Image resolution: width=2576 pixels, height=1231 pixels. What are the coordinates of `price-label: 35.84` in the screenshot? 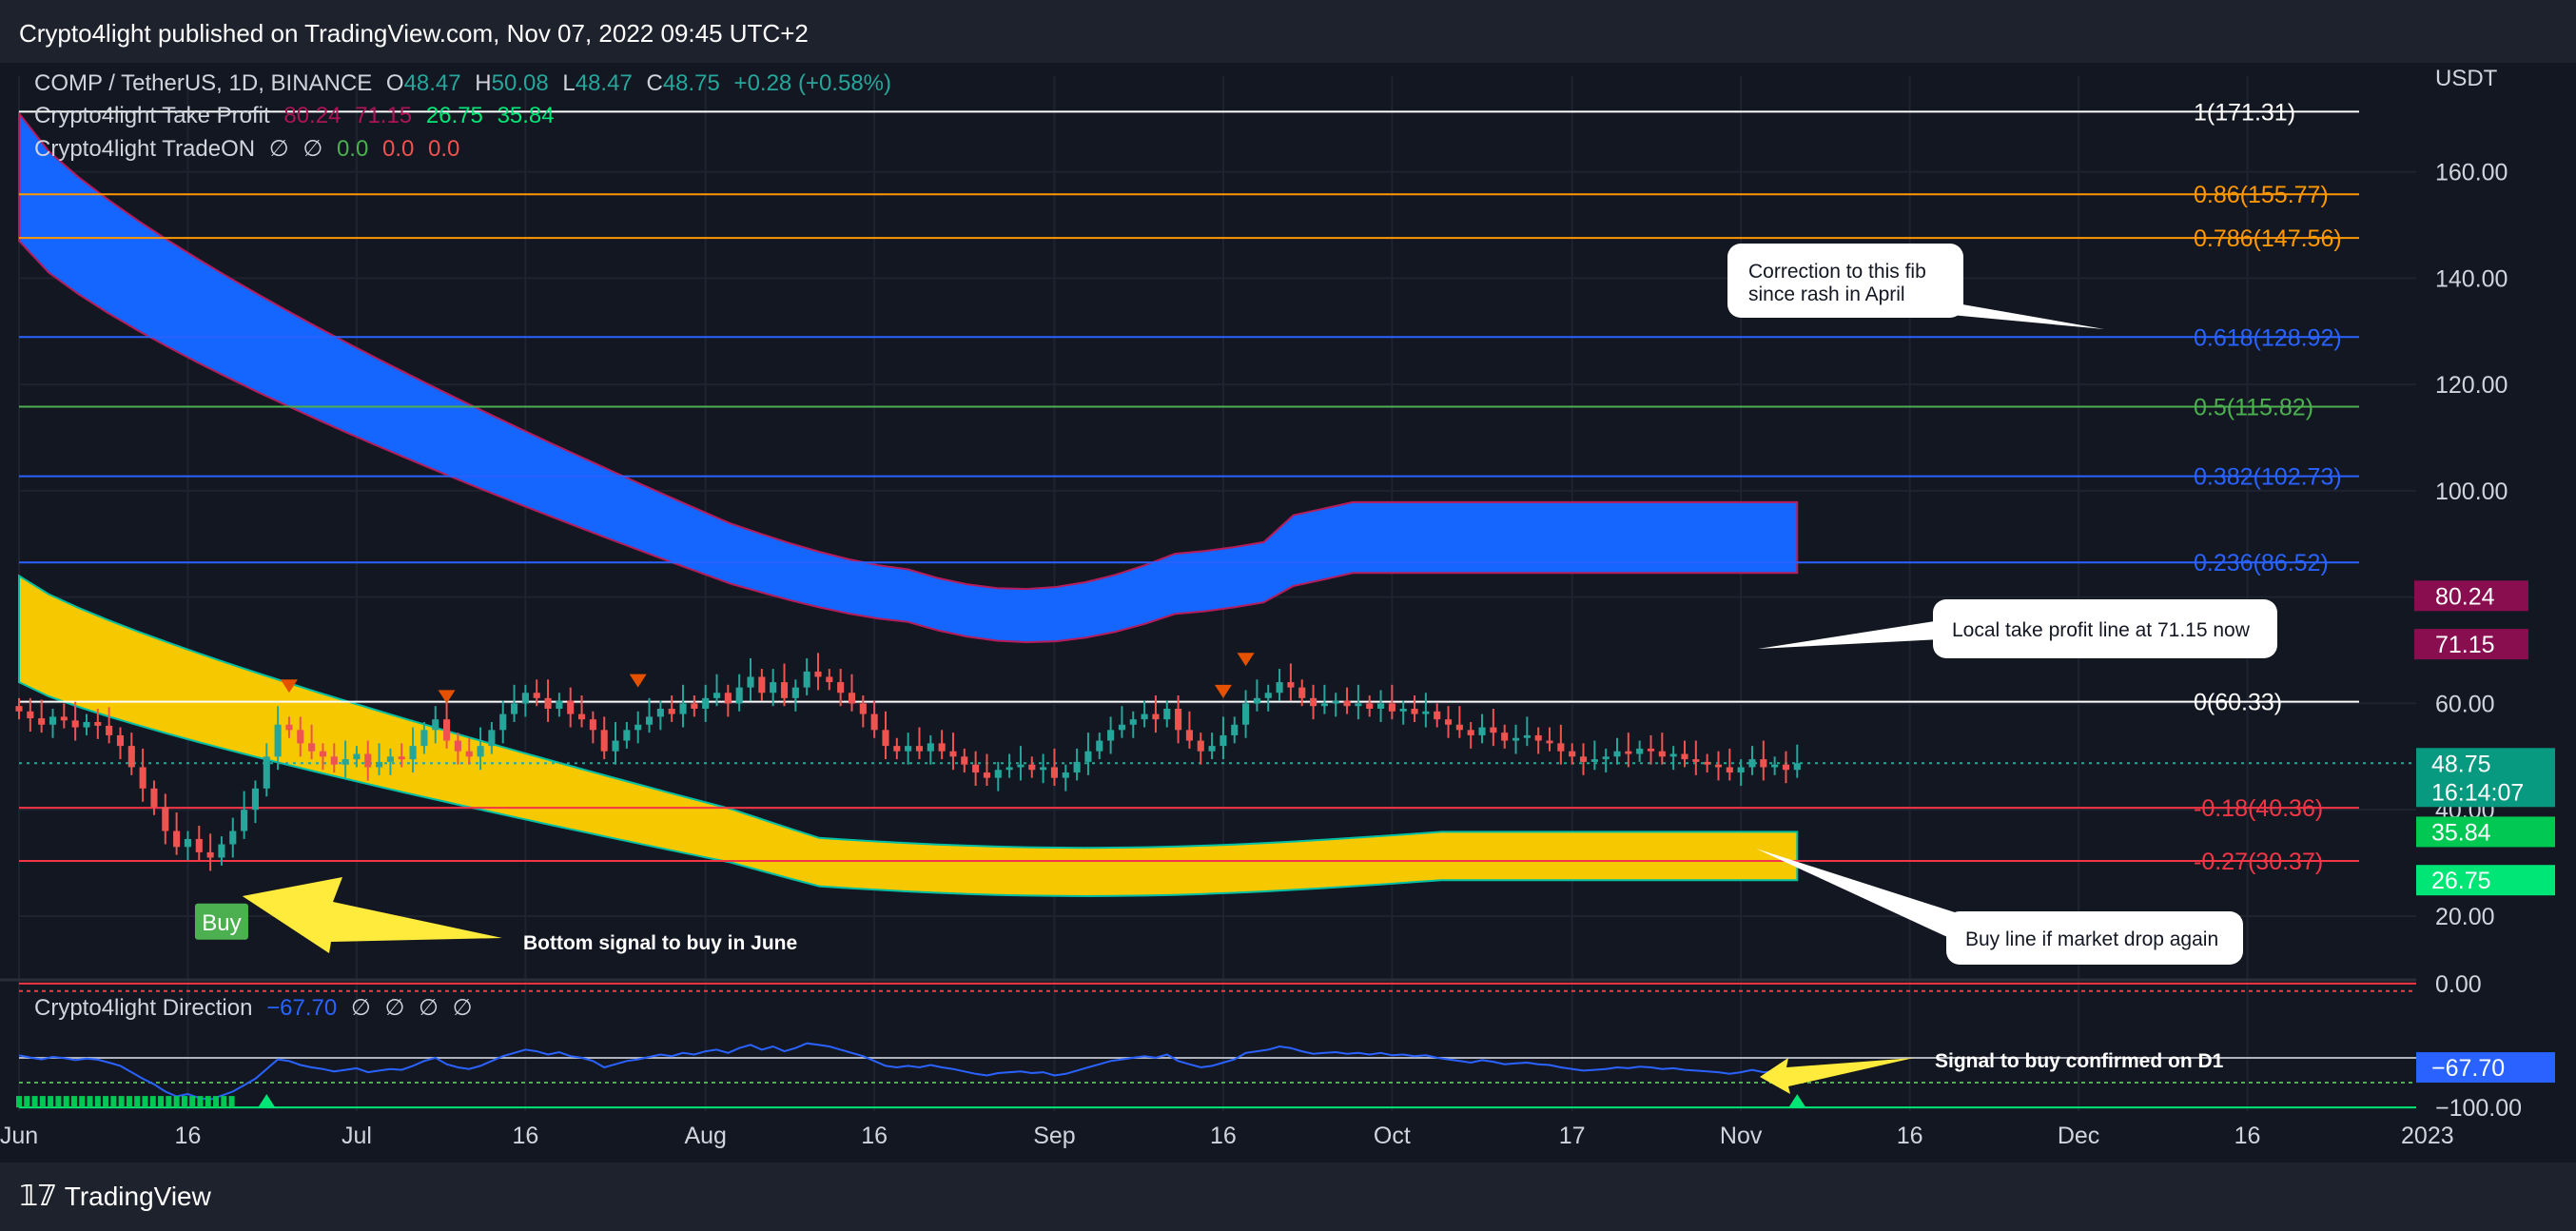 It's located at (2461, 832).